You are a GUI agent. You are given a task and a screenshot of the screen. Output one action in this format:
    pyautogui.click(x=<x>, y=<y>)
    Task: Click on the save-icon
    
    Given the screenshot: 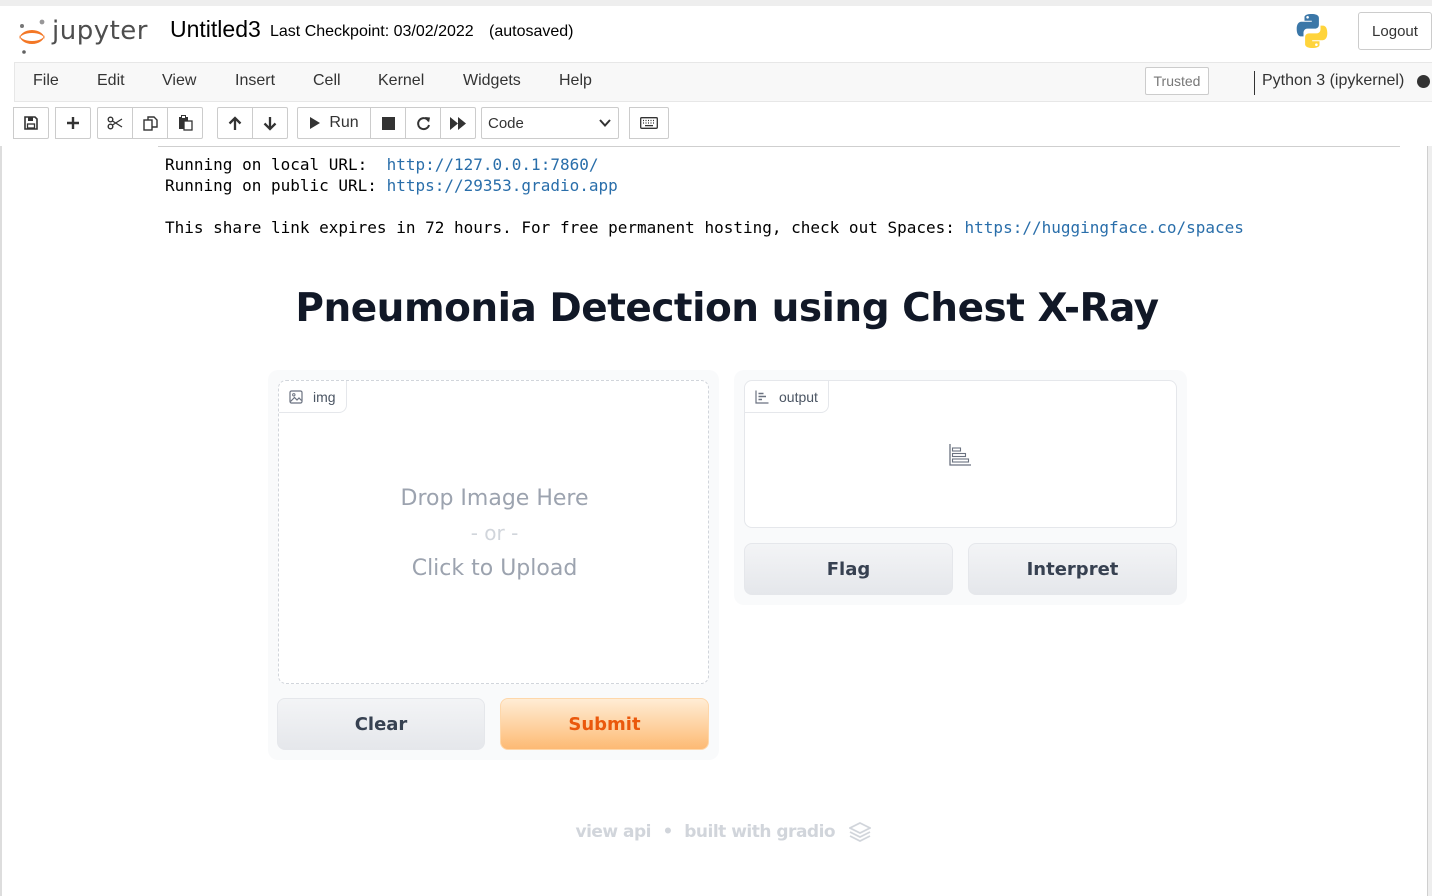 What is the action you would take?
    pyautogui.click(x=31, y=123)
    